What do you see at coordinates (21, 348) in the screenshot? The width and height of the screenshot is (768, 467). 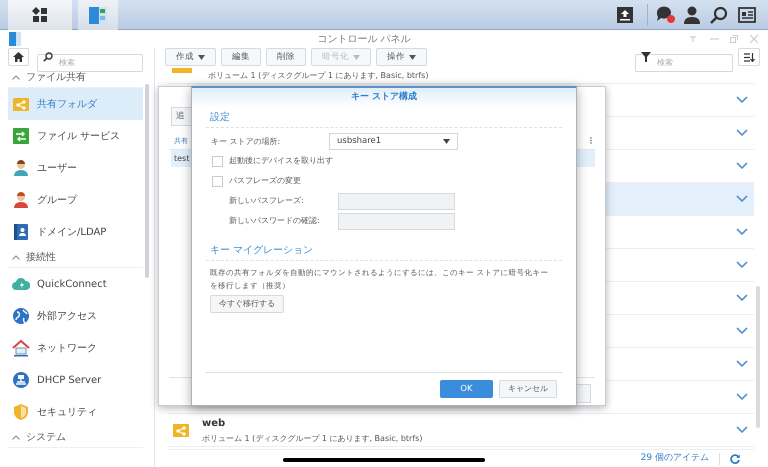 I see `house-icon` at bounding box center [21, 348].